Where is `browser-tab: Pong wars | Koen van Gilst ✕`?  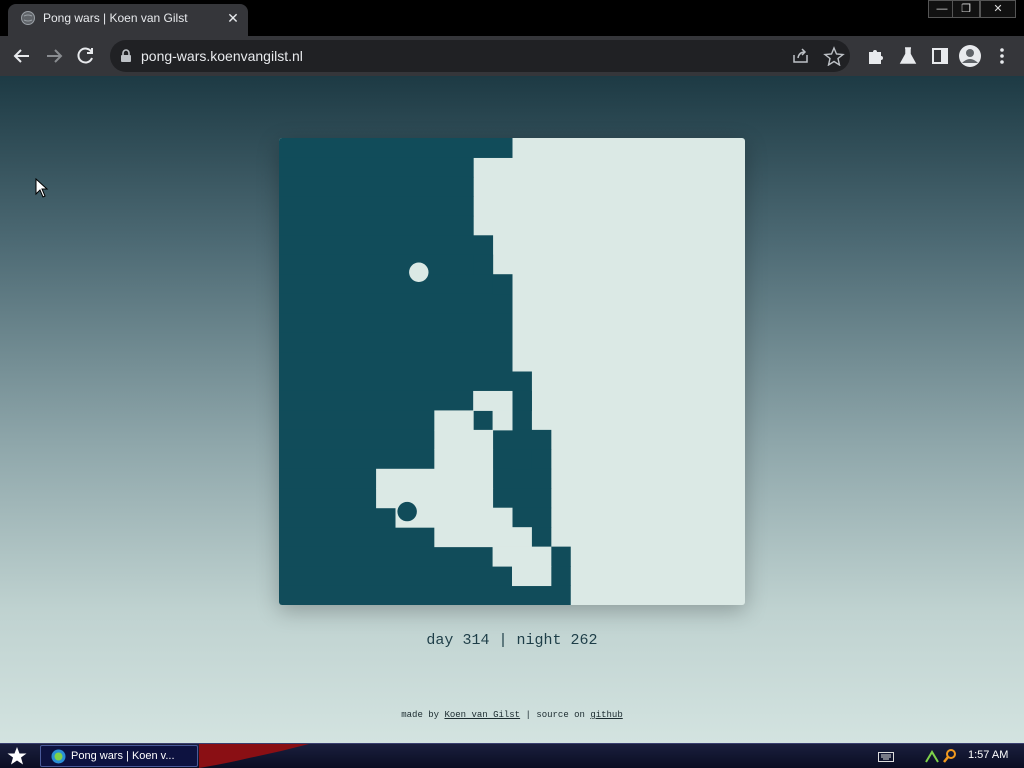
browser-tab: Pong wars | Koen van Gilst ✕ is located at coordinates (128, 20).